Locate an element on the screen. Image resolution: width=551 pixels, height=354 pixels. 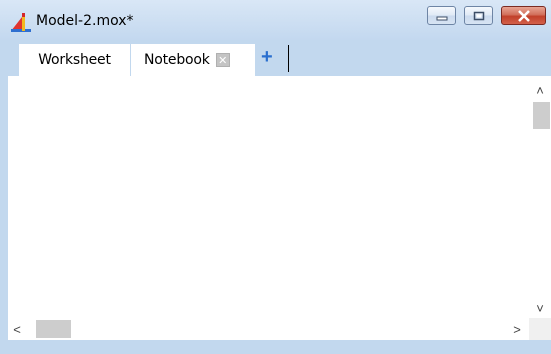
vertical-scroll-thumb is located at coordinates (541, 115).